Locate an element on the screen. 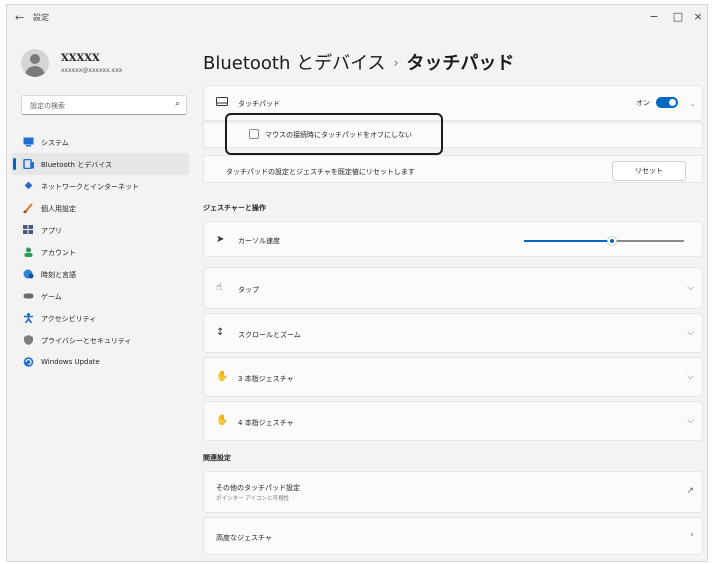 The image size is (712, 564). sidebar-item-time-language: 時刻と言語 is located at coordinates (100, 274).